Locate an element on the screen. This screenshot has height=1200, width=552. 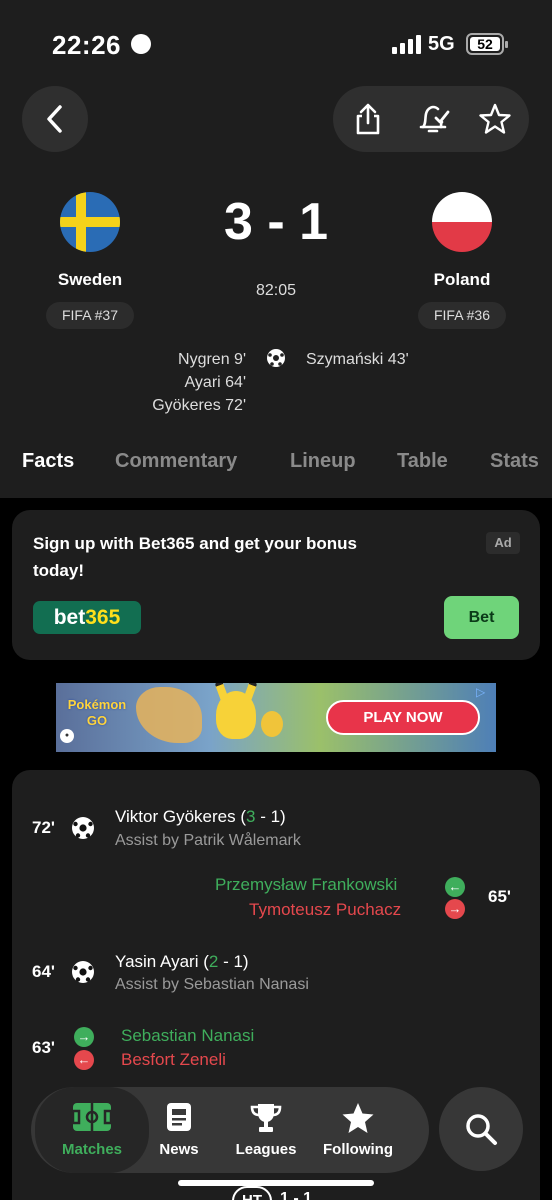
adchoices-icon: ▷ is located at coordinates (480, 692).